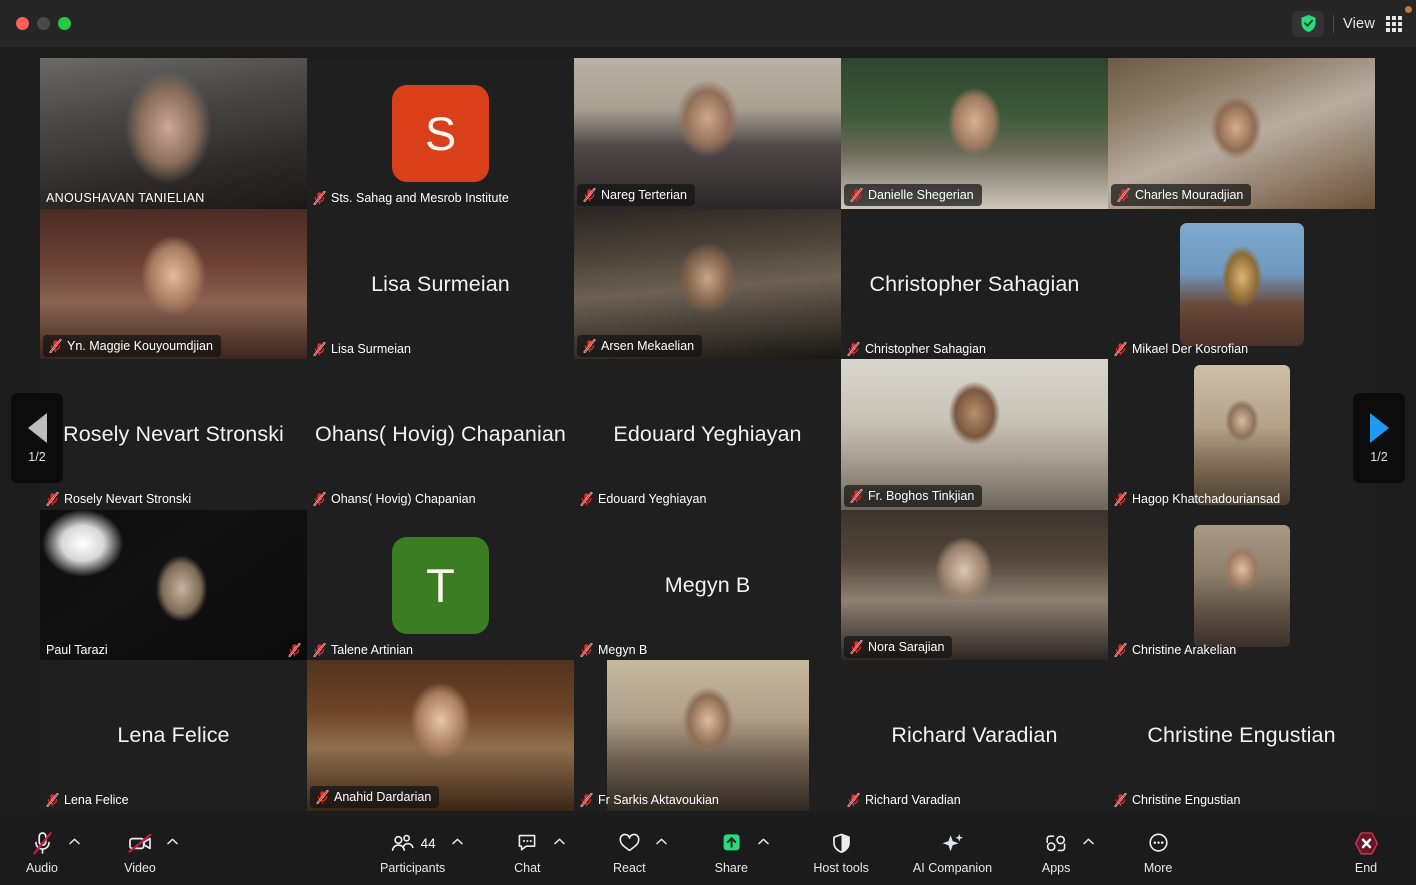 This screenshot has height=885, width=1416. I want to click on window-controls, so click(43, 23).